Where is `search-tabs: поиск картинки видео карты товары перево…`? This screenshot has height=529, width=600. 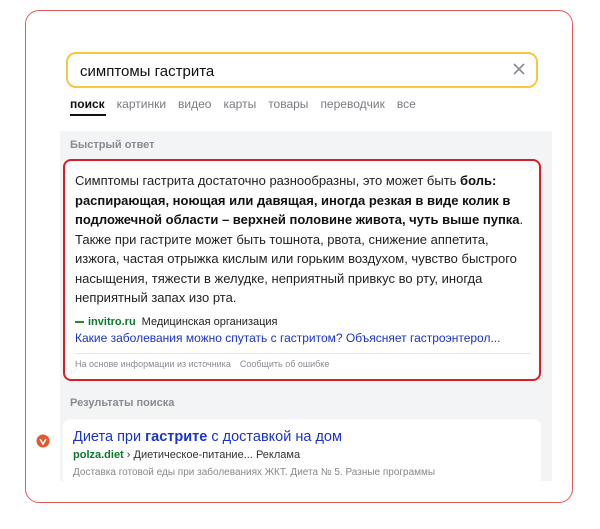
search-tabs: поиск картинки видео карты товары перево… is located at coordinates (243, 104).